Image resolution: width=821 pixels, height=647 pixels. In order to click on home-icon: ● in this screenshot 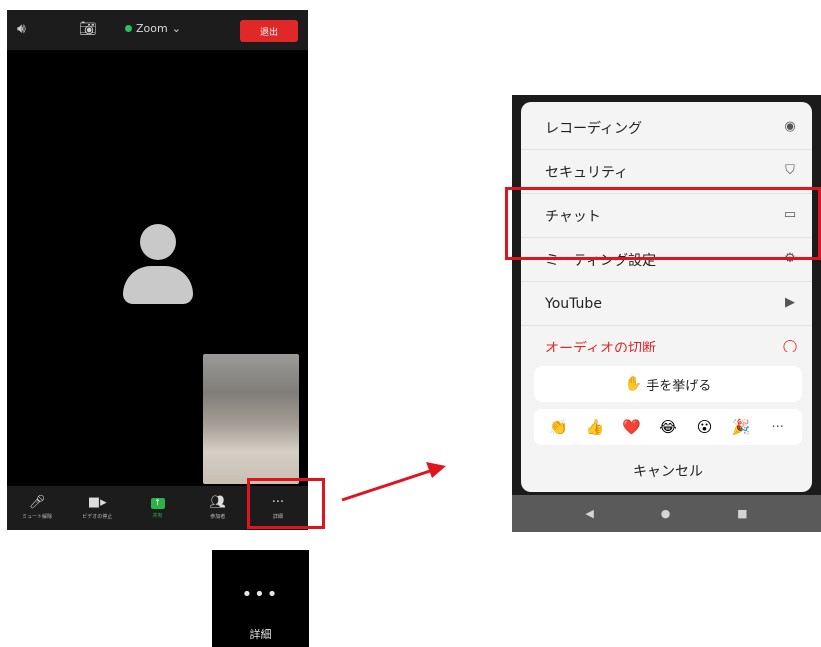, I will do `click(666, 513)`.